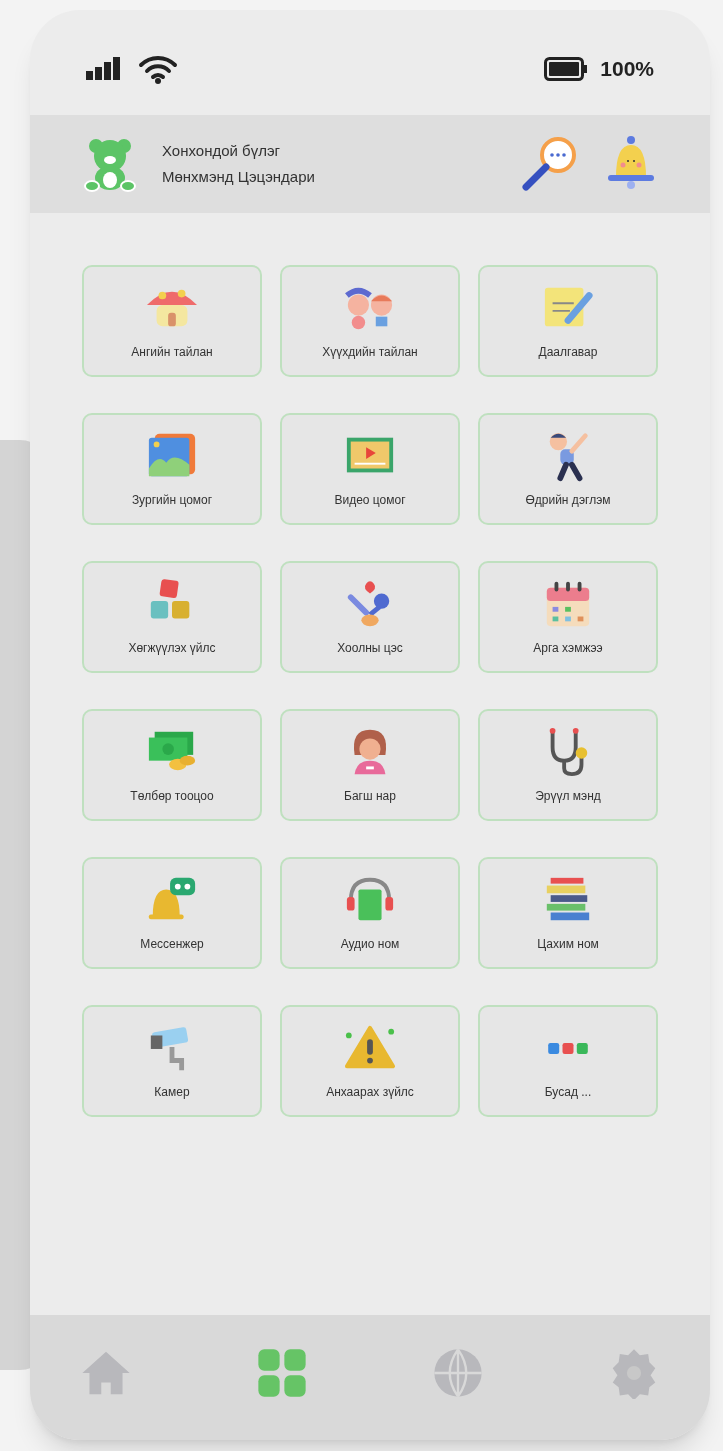 This screenshot has width=723, height=1451. I want to click on group-name: Хонхондой бүлэг, so click(222, 150).